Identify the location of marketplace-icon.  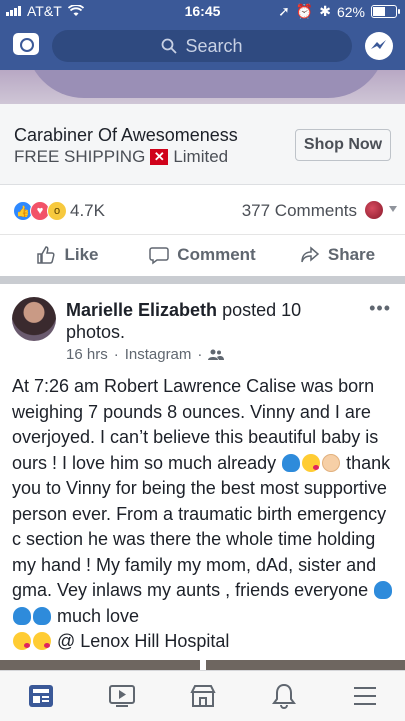
(202, 696).